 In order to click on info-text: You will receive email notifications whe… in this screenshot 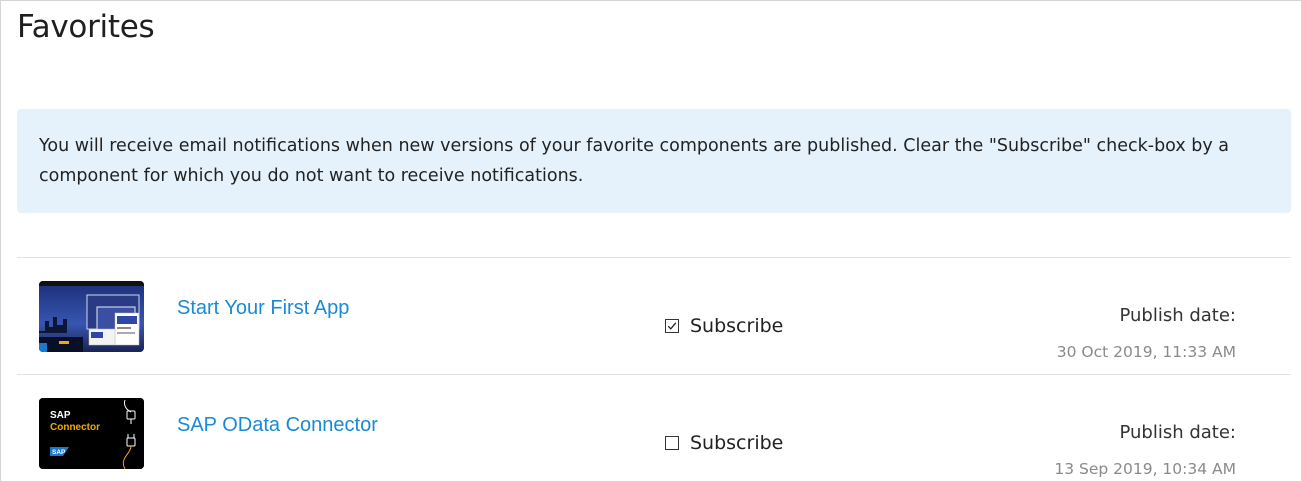, I will do `click(634, 161)`.